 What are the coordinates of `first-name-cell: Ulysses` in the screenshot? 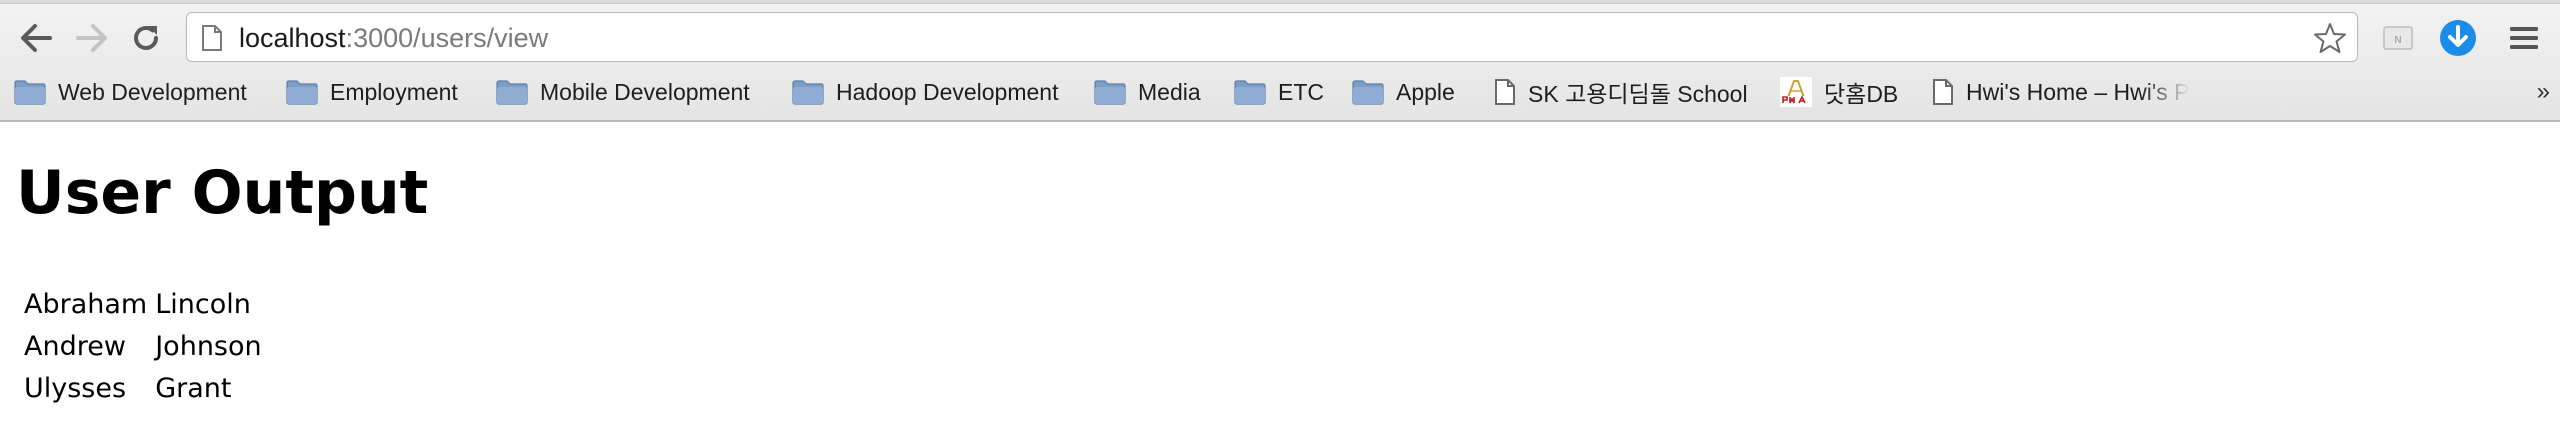 It's located at (75, 388).